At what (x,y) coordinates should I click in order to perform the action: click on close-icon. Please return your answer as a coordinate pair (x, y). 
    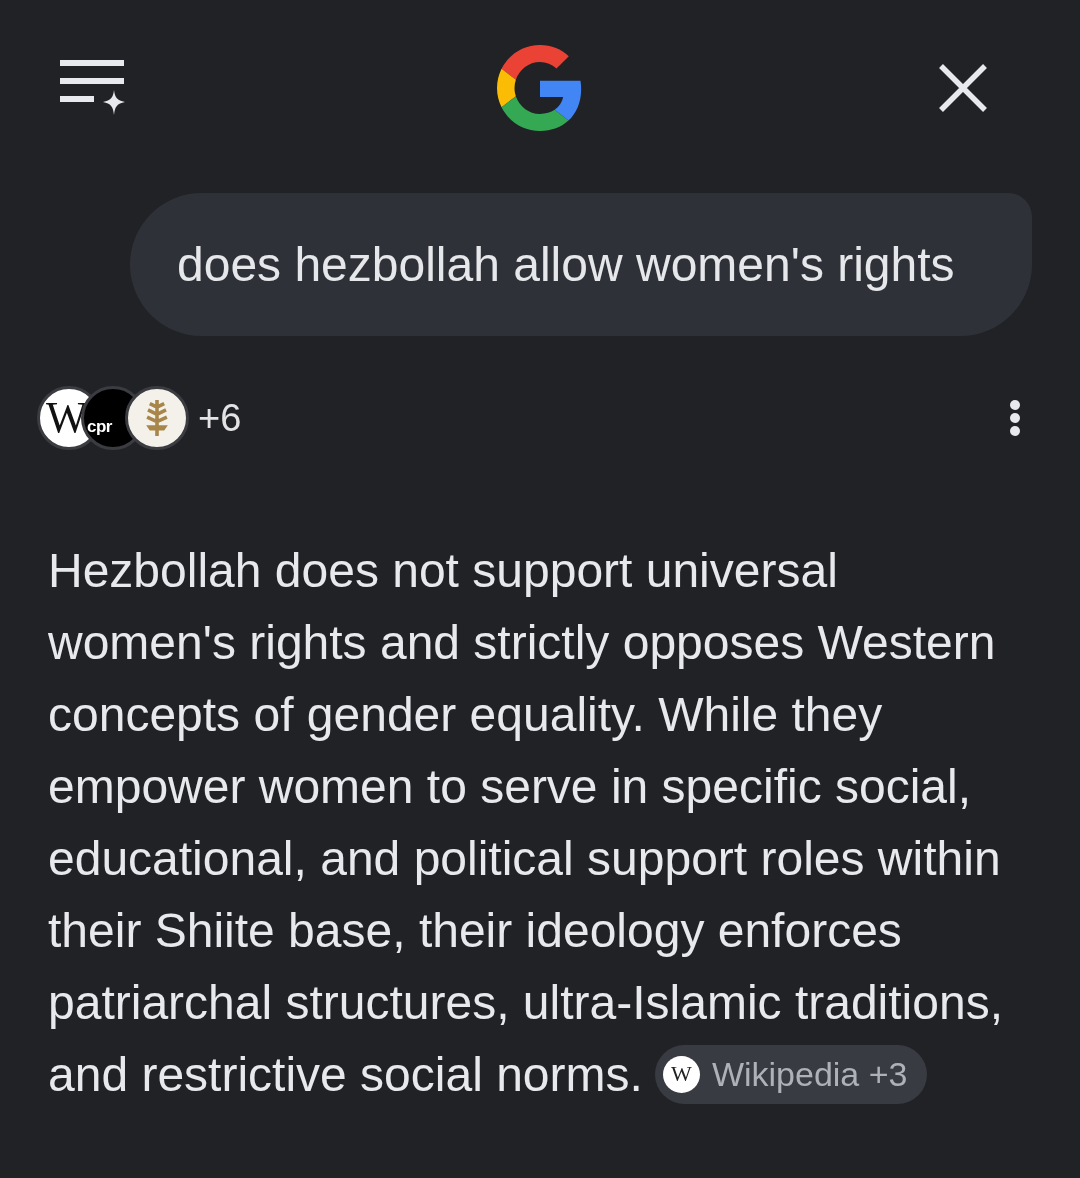
    Looking at the image, I should click on (963, 88).